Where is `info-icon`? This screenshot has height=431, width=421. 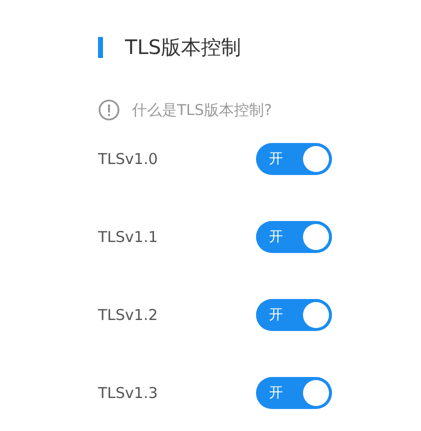
info-icon is located at coordinates (109, 110).